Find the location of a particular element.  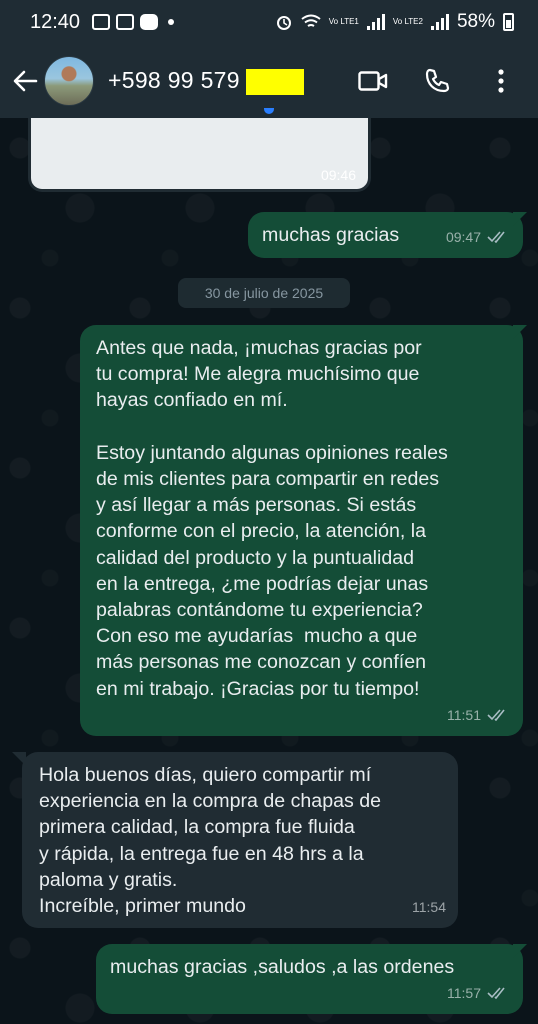

battery-icon is located at coordinates (508, 22).